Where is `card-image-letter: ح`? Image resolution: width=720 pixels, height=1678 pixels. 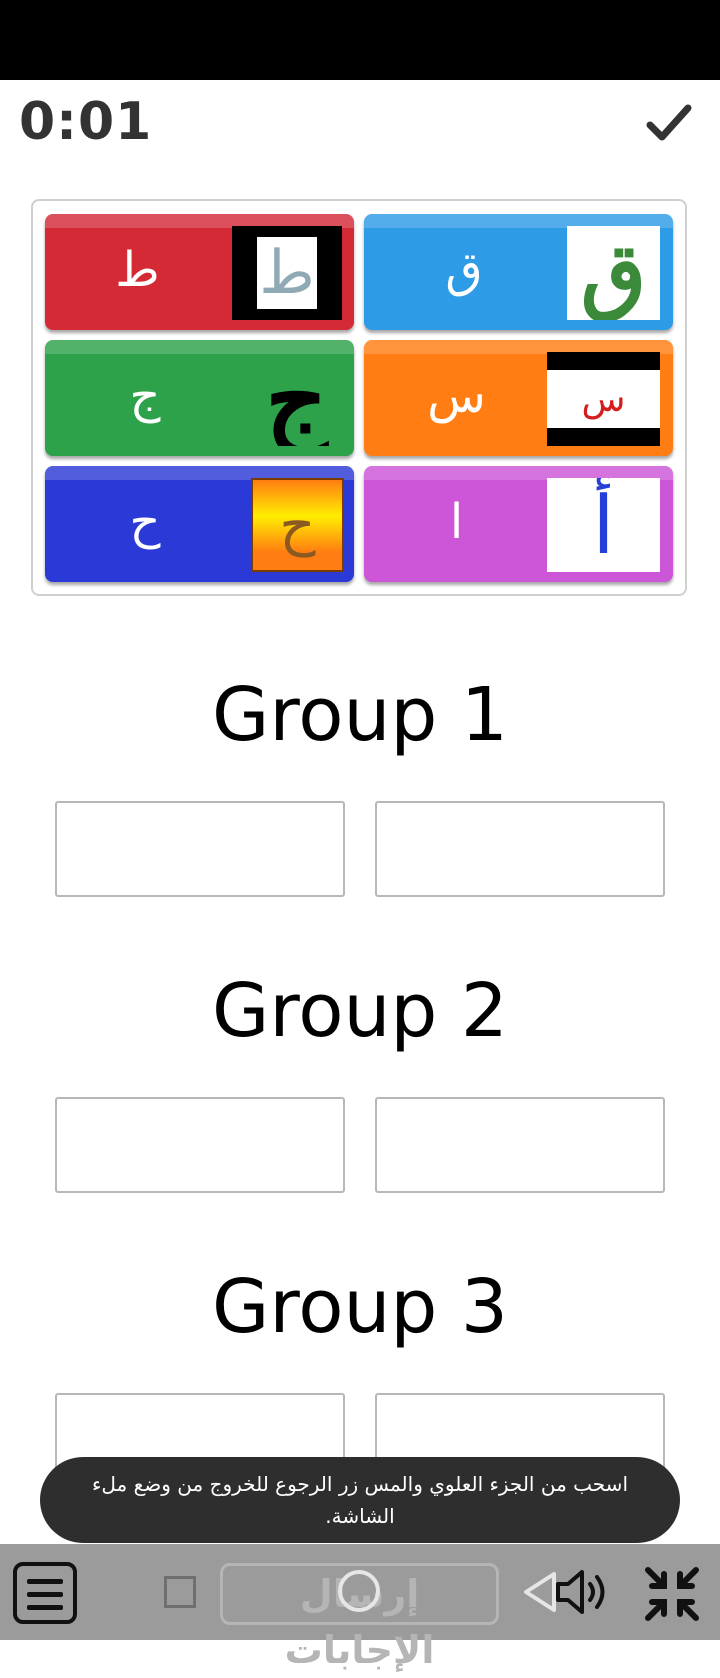
card-image-letter: ح is located at coordinates (297, 525).